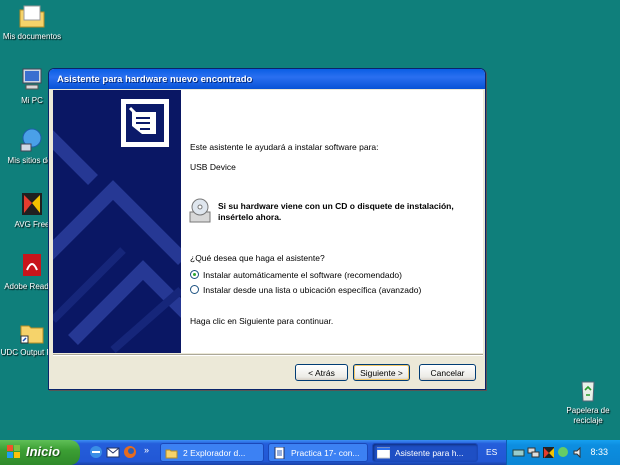  What do you see at coordinates (599, 452) in the screenshot?
I see `clock: 8:33` at bounding box center [599, 452].